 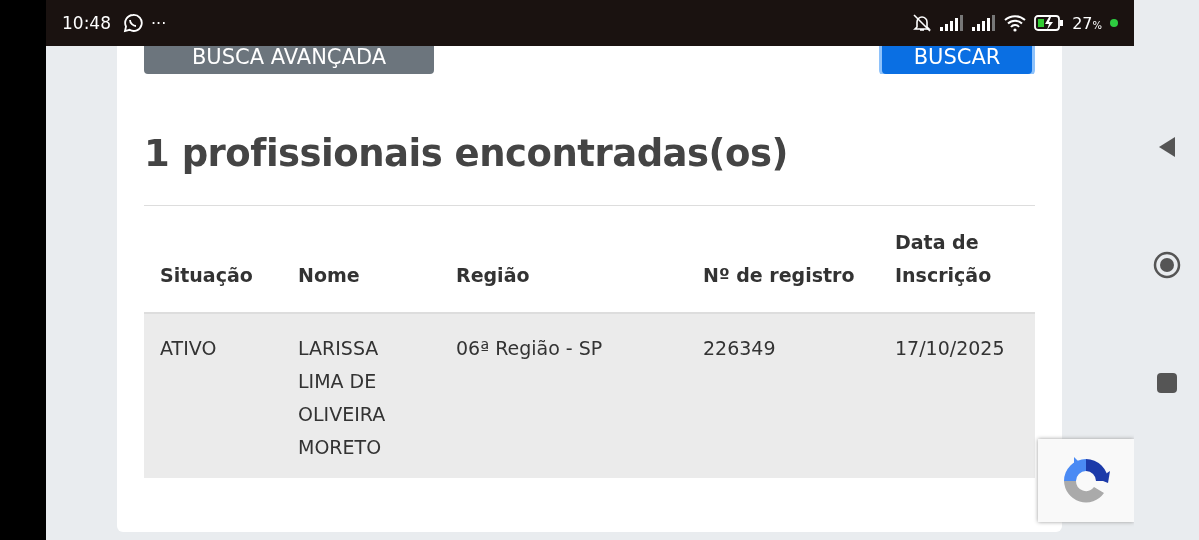 I want to click on recaptcha-badge, so click(x=1086, y=480).